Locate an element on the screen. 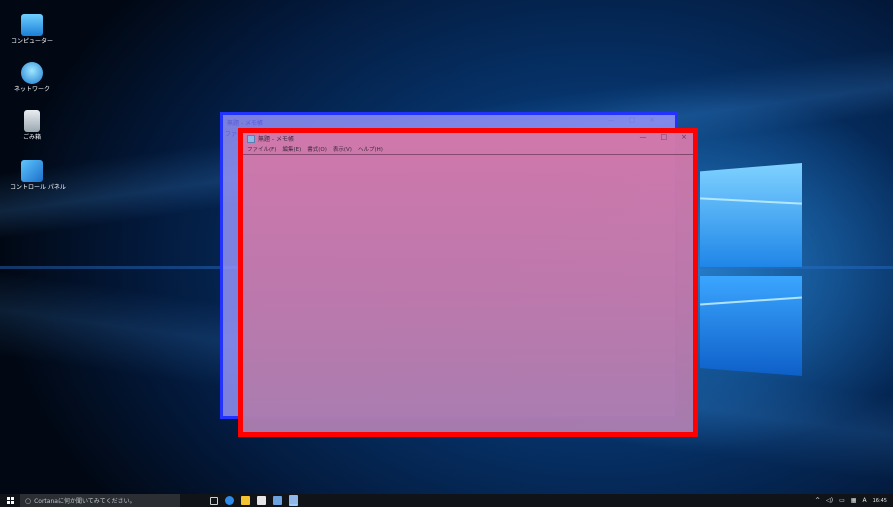  keyboard-icon: ▦ is located at coordinates (854, 500).